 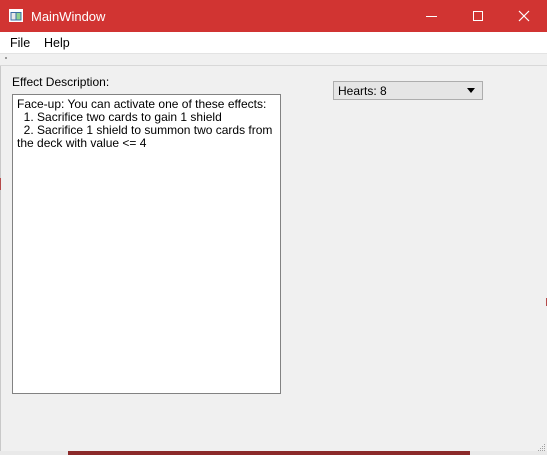 What do you see at coordinates (471, 90) in the screenshot?
I see `chevron-down-icon` at bounding box center [471, 90].